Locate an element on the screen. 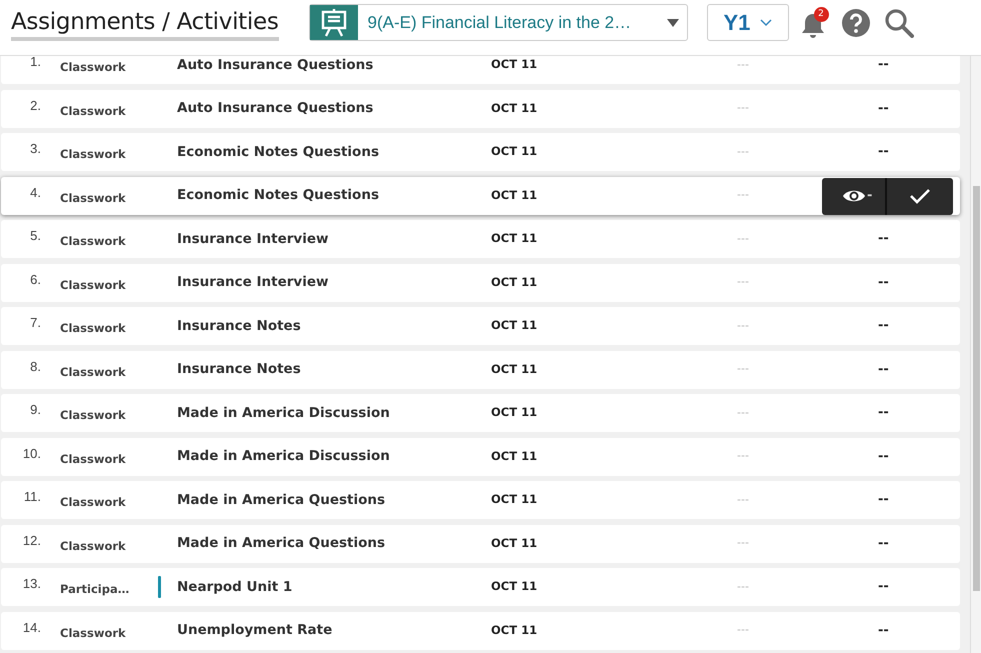 The height and width of the screenshot is (653, 981). notification-count: 2 is located at coordinates (821, 14).